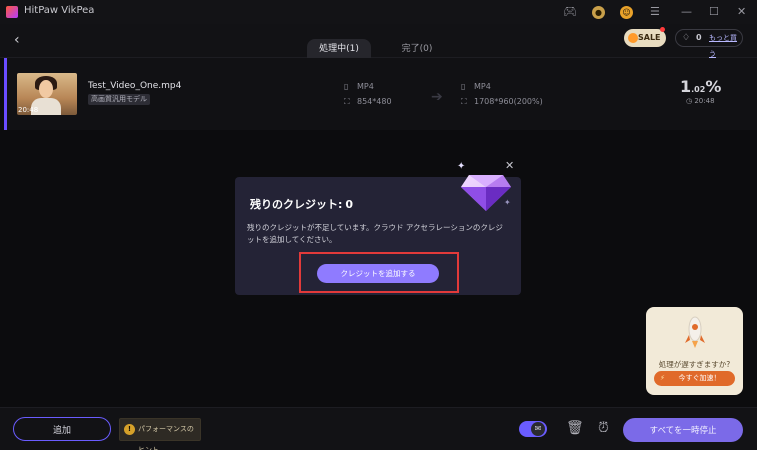 The image size is (757, 450). Describe the element at coordinates (603, 428) in the screenshot. I see `alarm-clock-icon: ⏰︎` at that location.